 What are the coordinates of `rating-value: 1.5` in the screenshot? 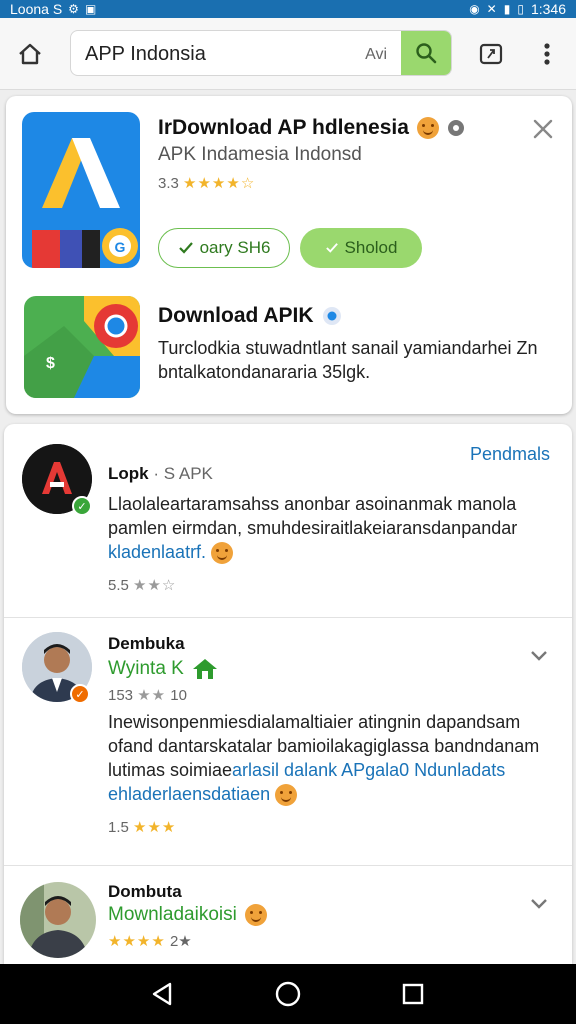 It's located at (118, 827).